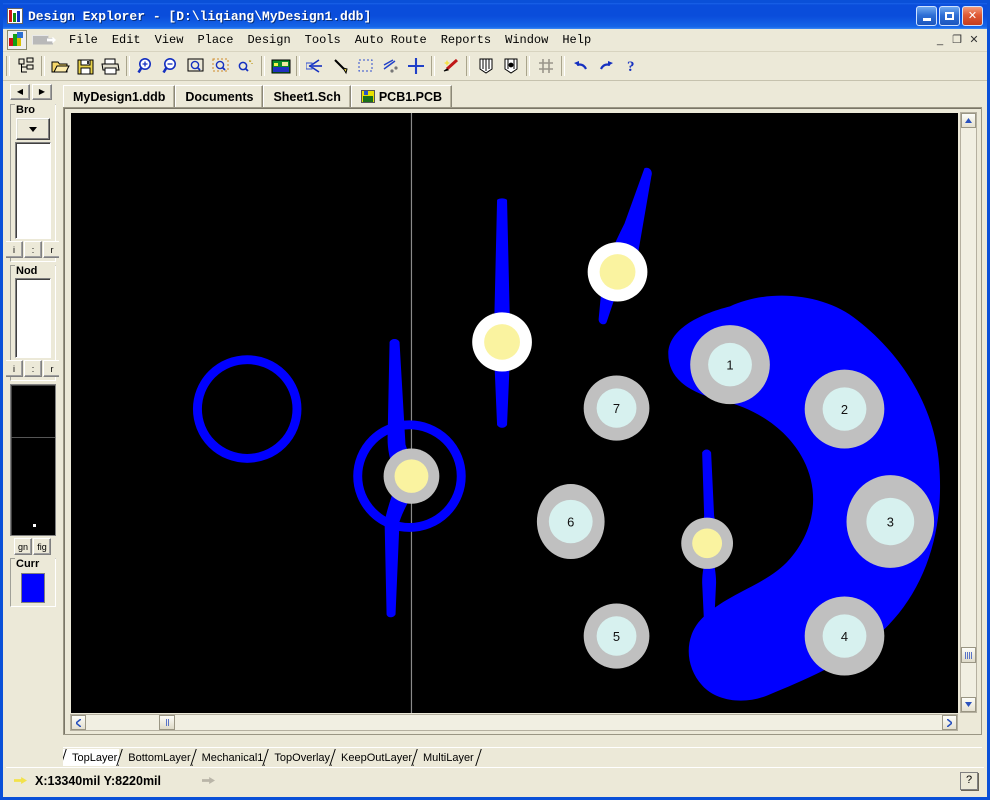 The width and height of the screenshot is (990, 800). Describe the element at coordinates (22, 781) in the screenshot. I see `cursor-yellow-icon` at that location.